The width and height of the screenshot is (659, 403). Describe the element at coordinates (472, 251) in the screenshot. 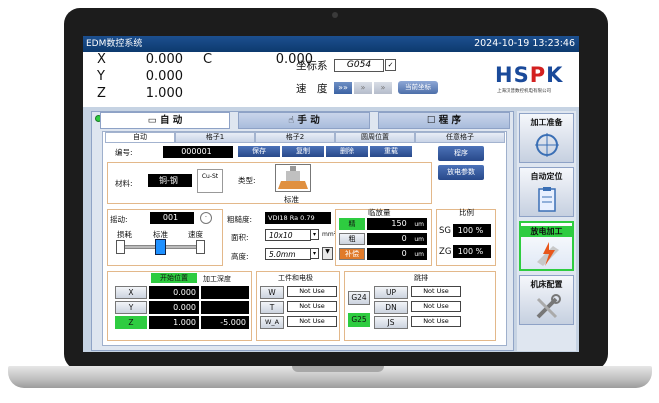

I see `ratio-zg-value: 100 %` at that location.